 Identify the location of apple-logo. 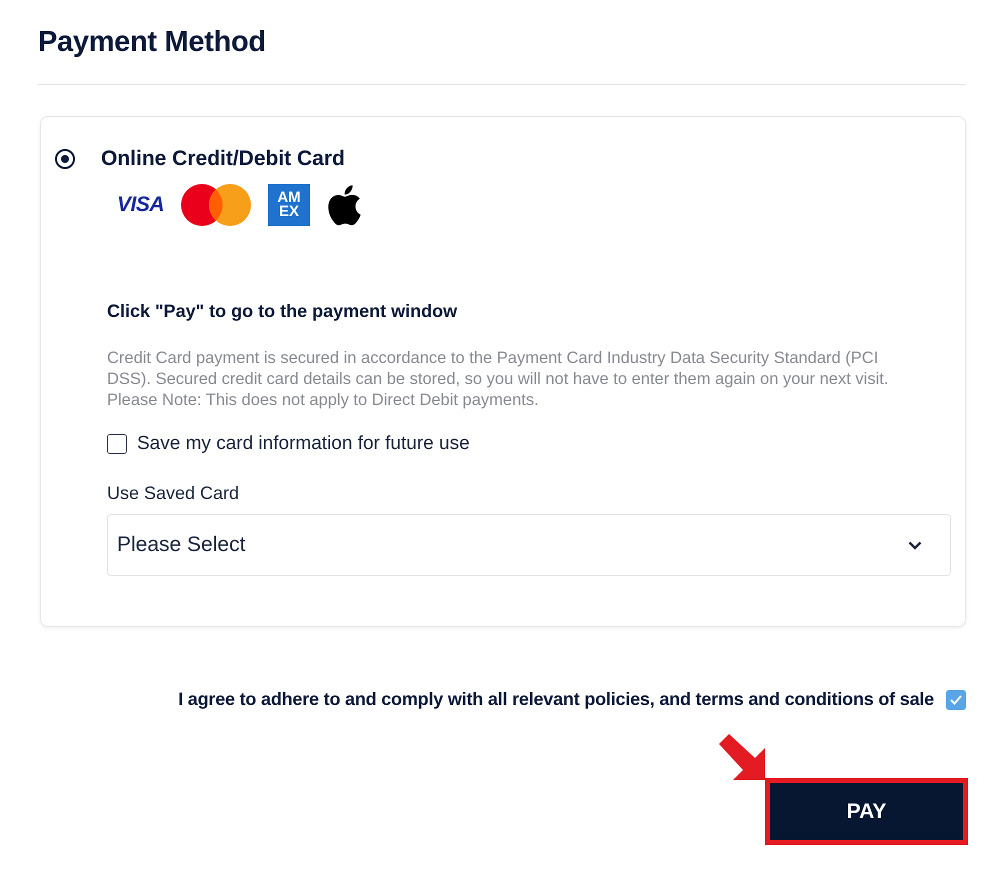
(344, 205).